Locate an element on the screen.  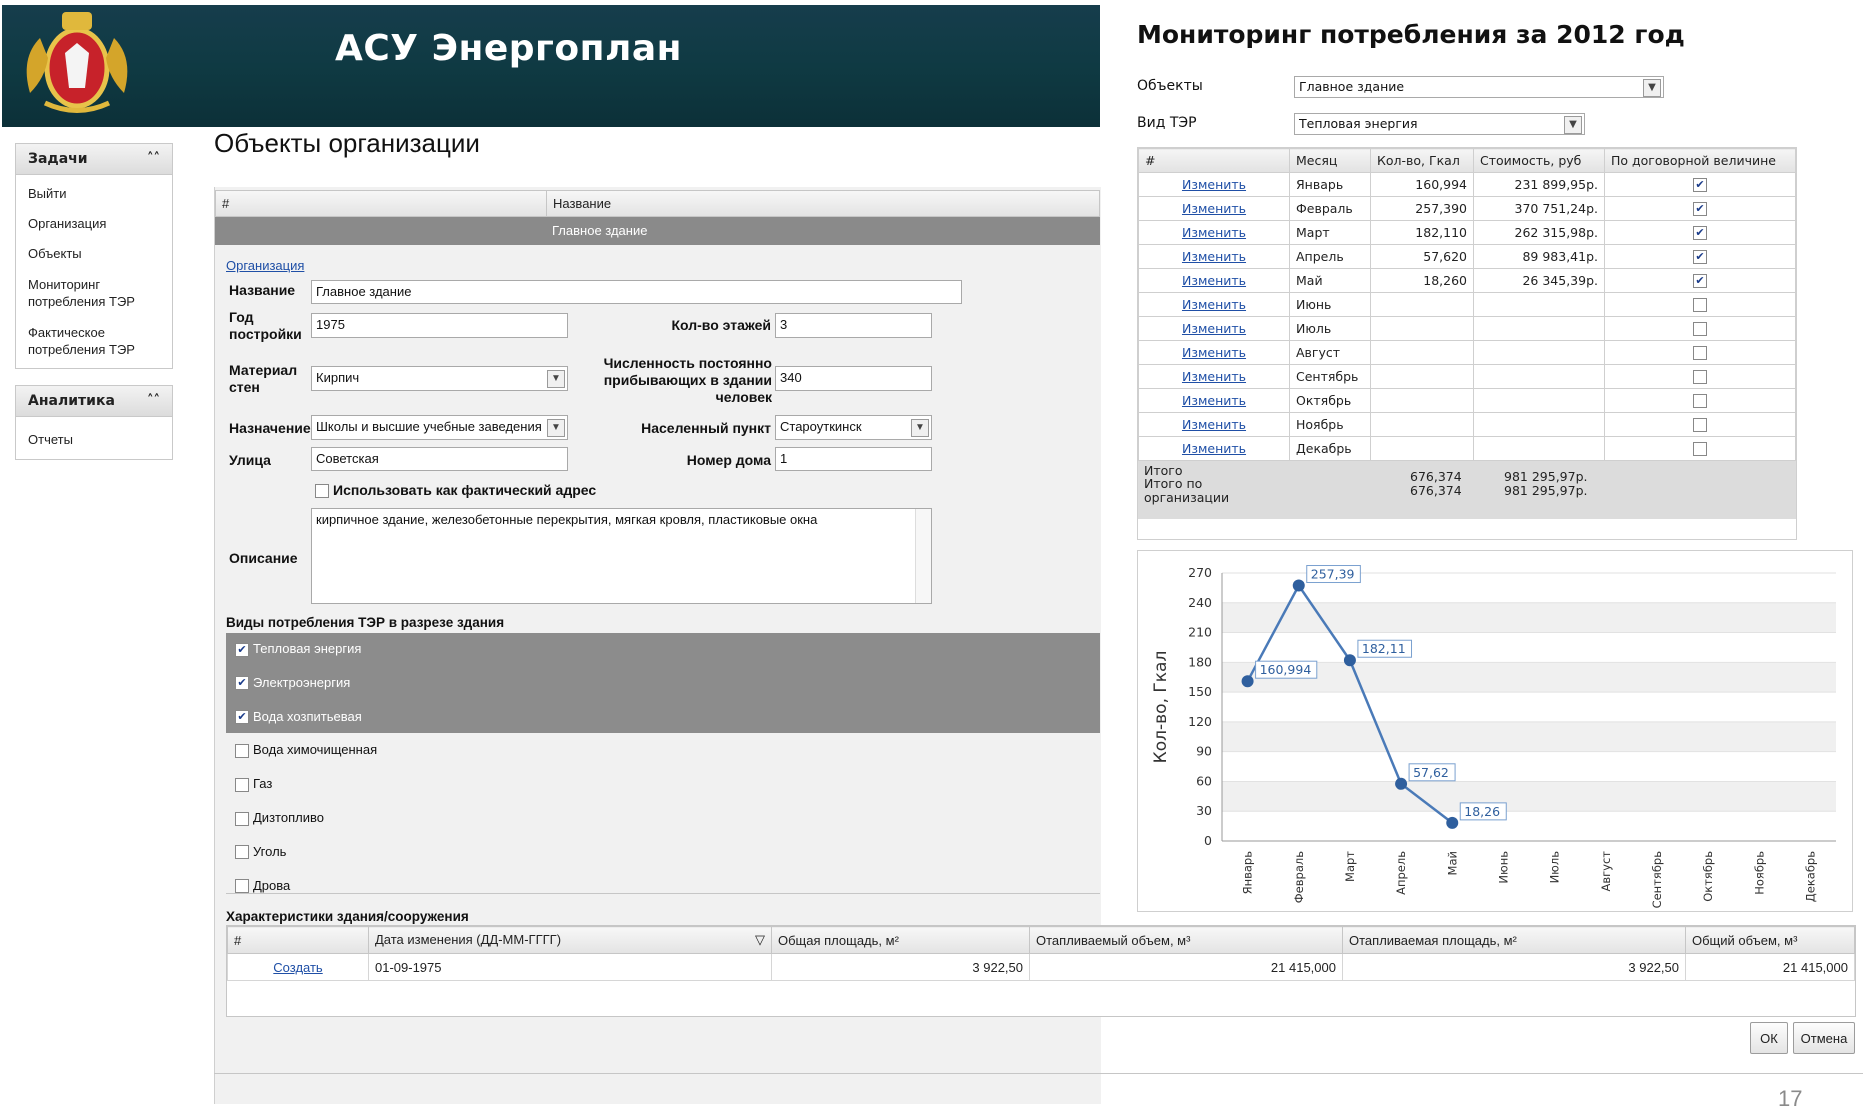
consumption-item: Дрова is located at coordinates (262, 886).